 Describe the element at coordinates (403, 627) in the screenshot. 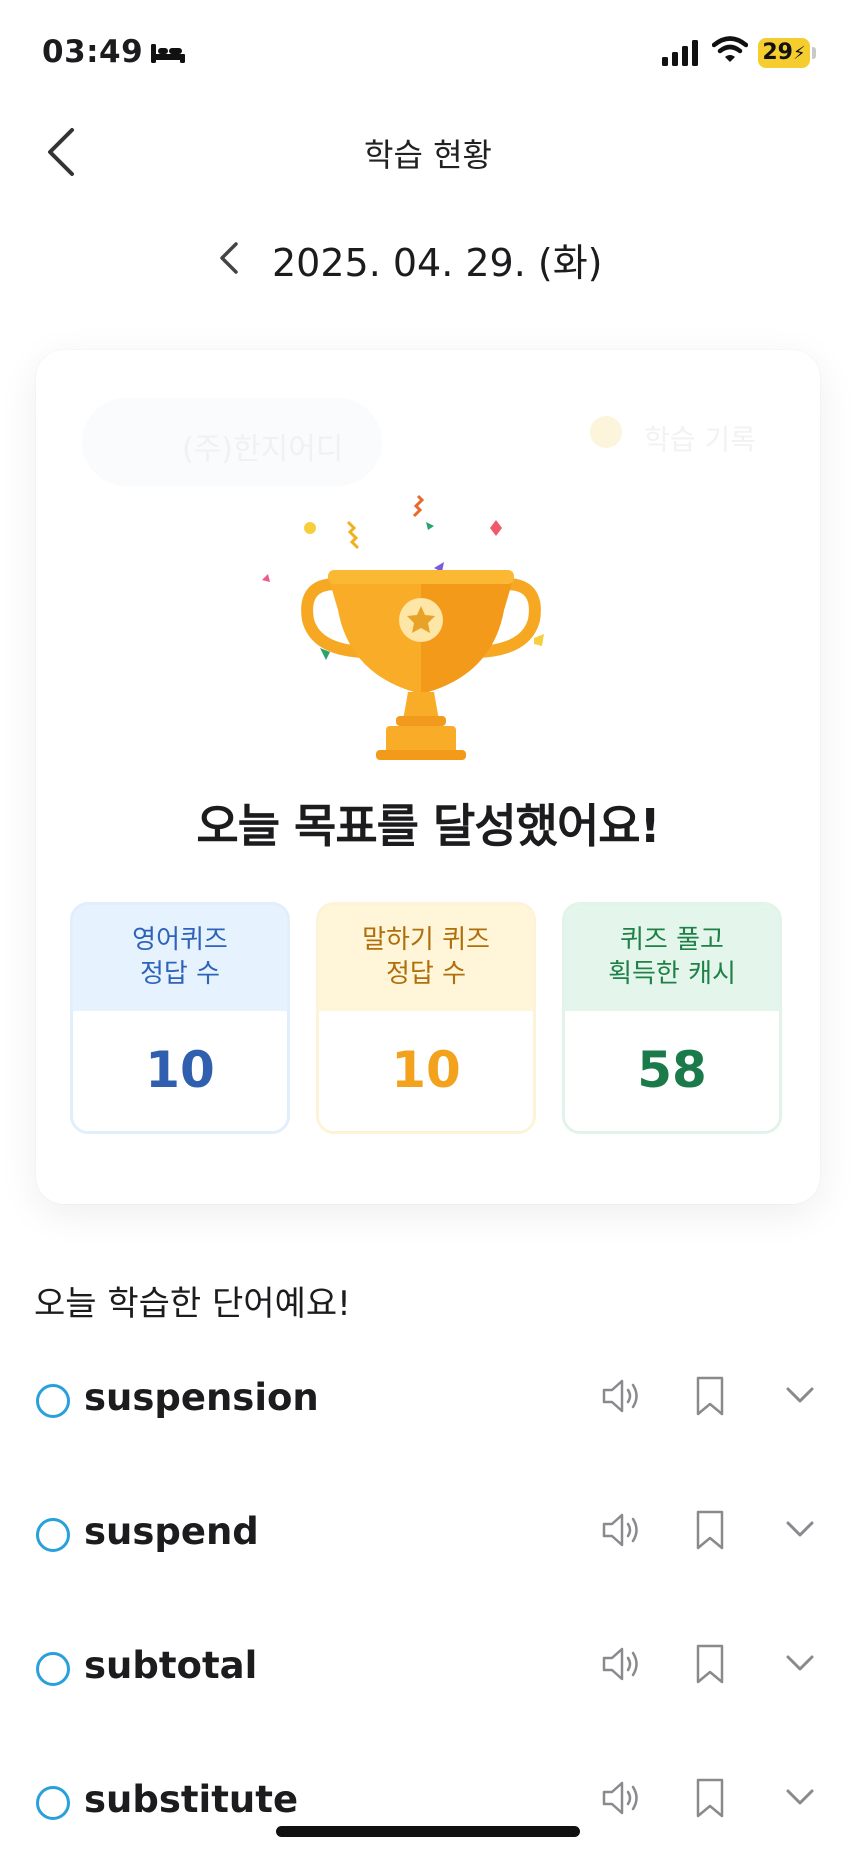

I see `trophy-icon` at that location.